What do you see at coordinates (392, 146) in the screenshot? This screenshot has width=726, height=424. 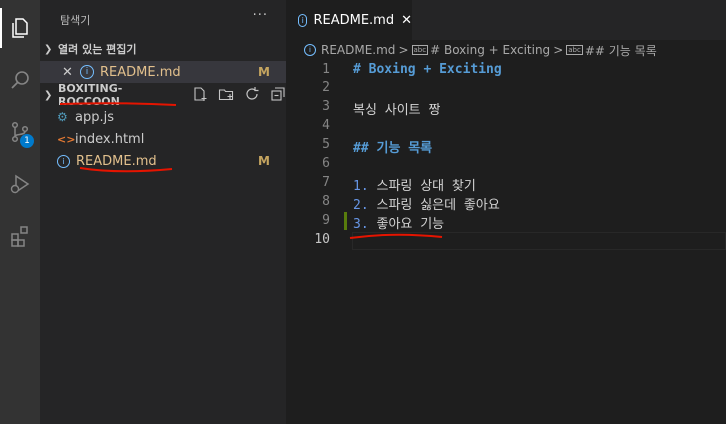 I see `code-line: ## 기능 목록` at bounding box center [392, 146].